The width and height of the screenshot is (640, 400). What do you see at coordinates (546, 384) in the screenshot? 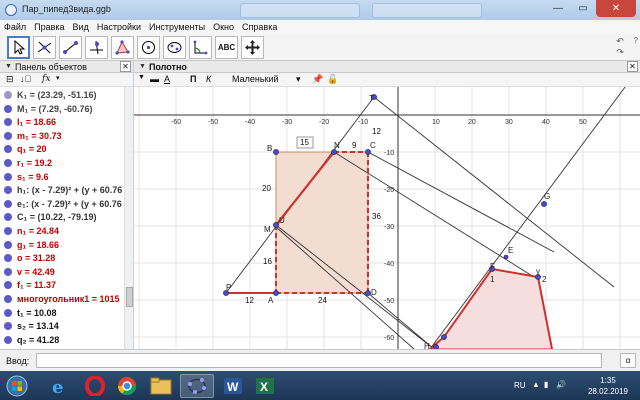
I see `network-icon: ▮` at bounding box center [546, 384].